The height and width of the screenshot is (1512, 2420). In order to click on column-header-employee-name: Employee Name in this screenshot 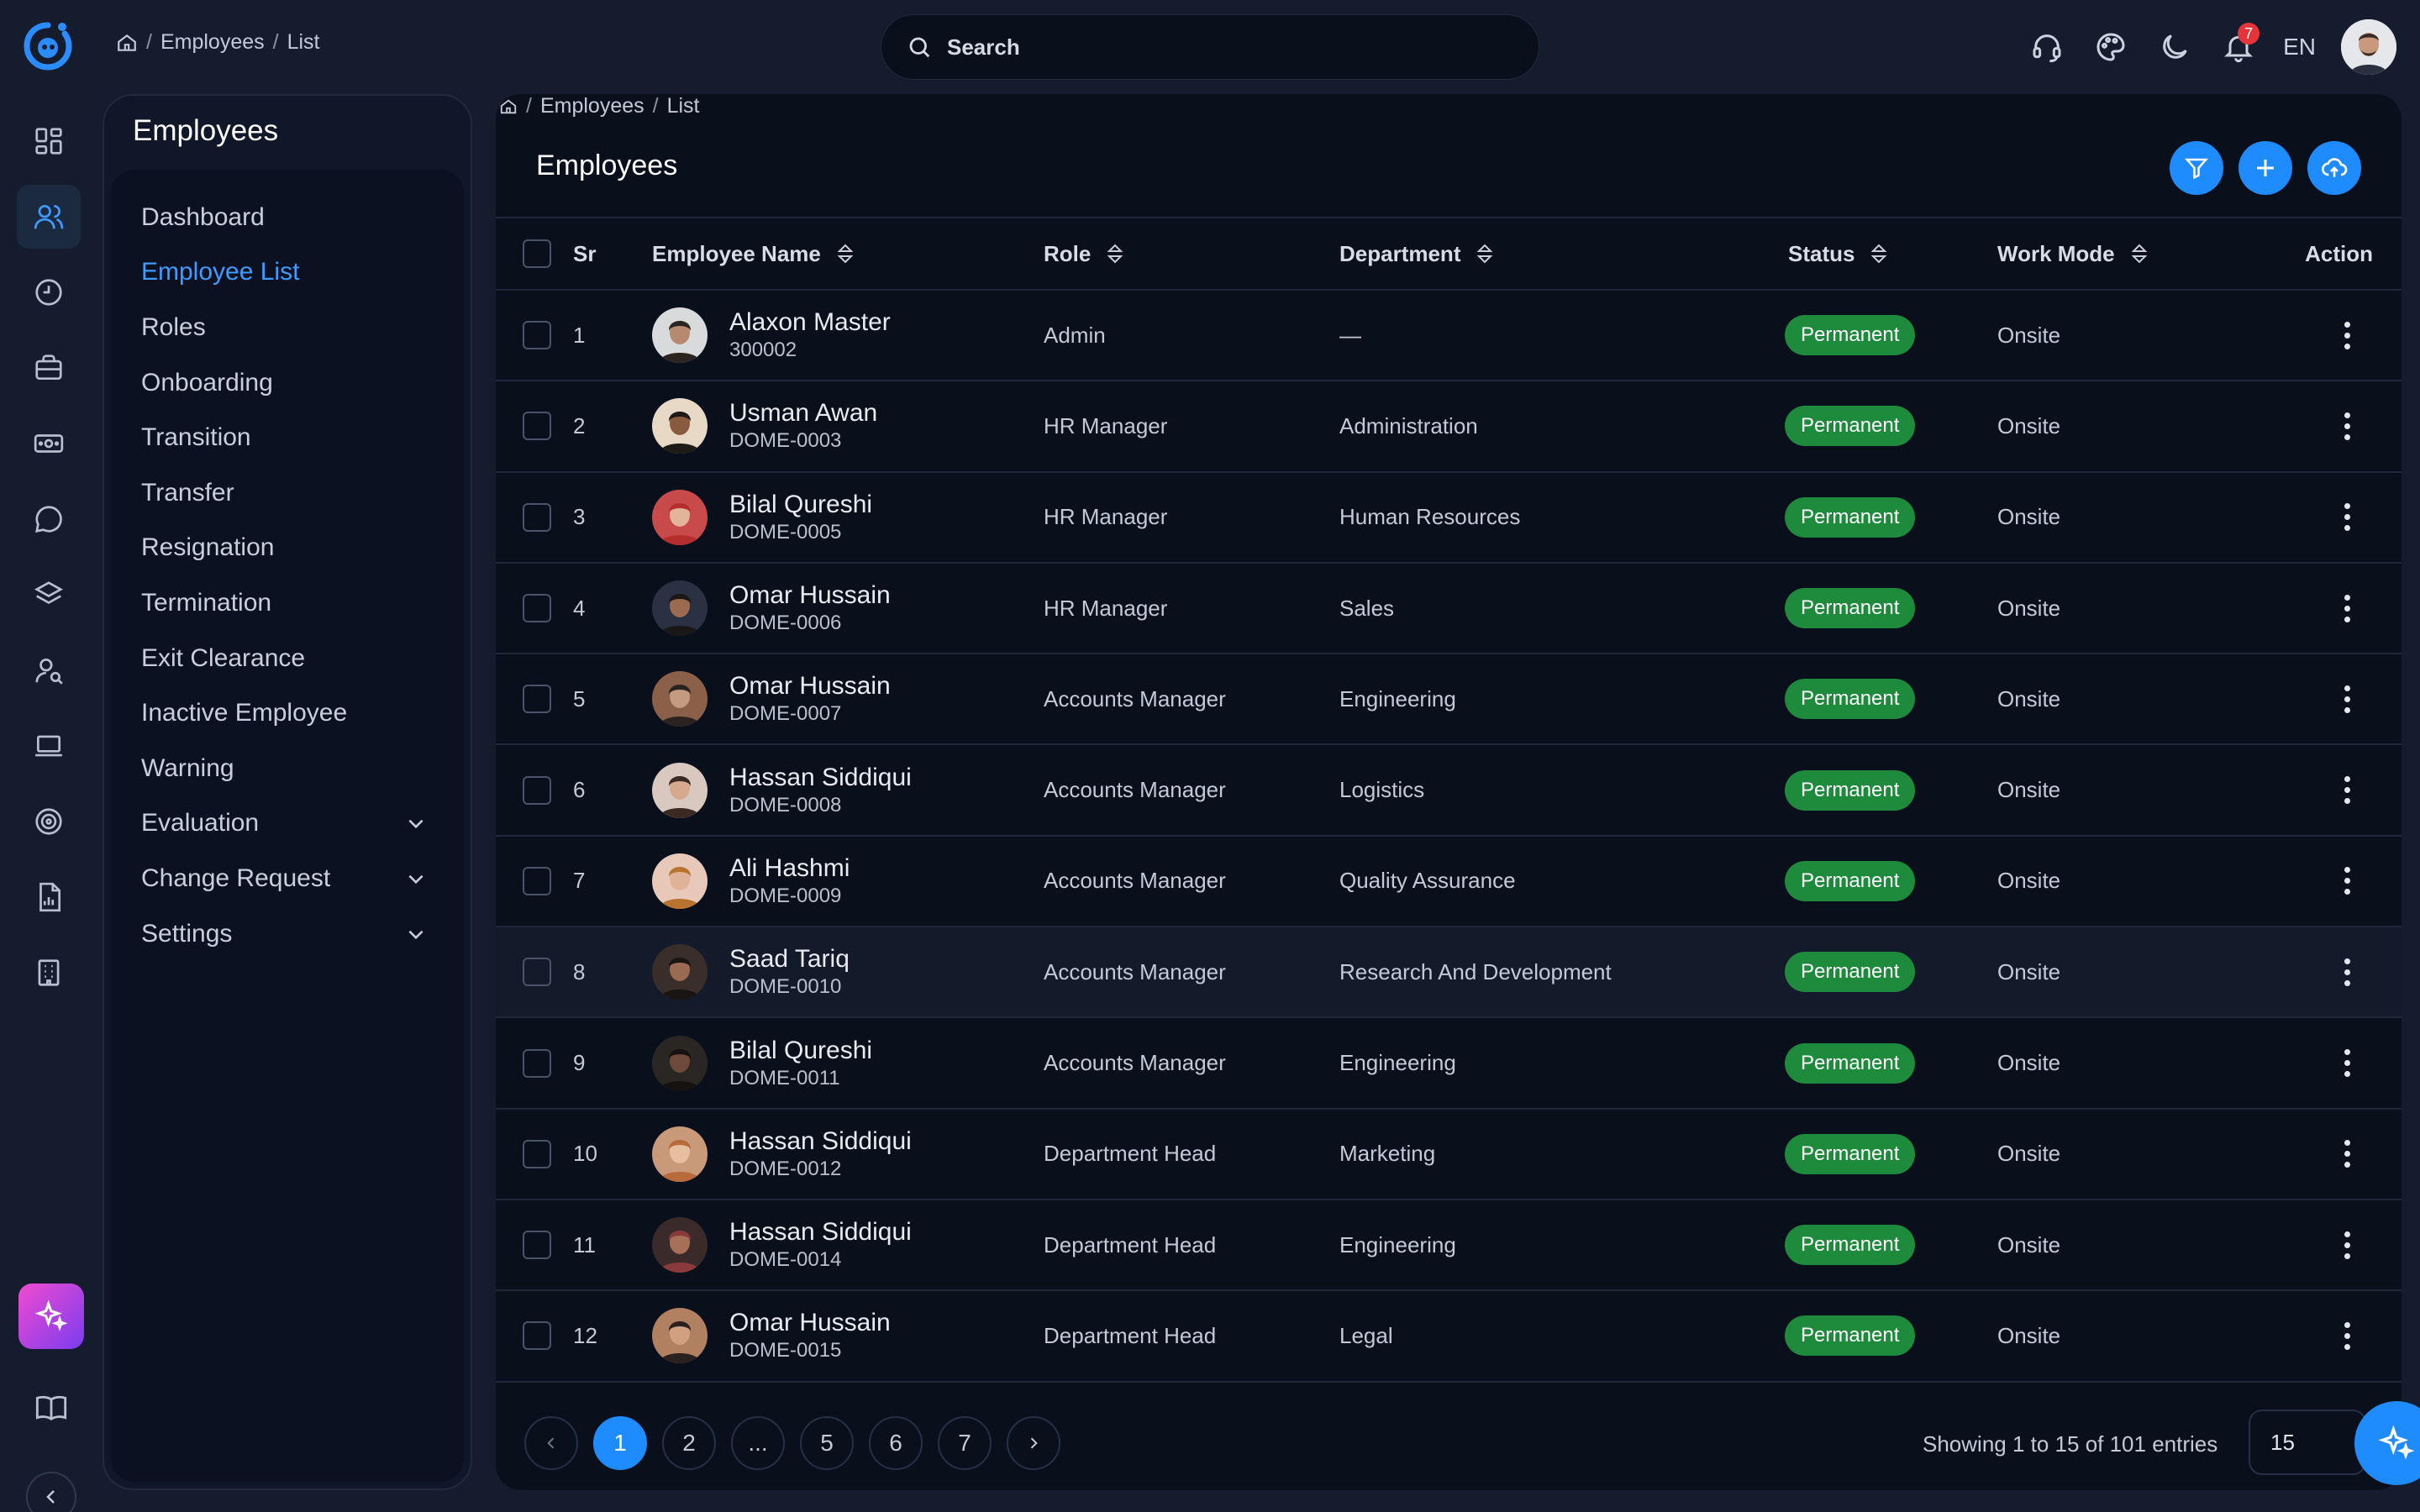, I will do `click(848, 254)`.